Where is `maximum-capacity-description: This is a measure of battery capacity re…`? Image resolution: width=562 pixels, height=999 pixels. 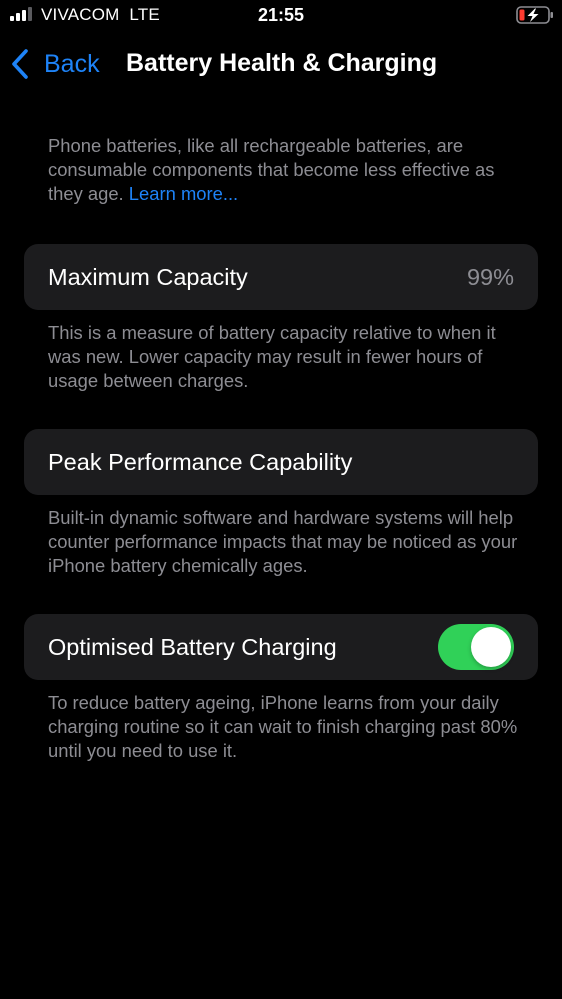
maximum-capacity-description: This is a measure of battery capacity re… is located at coordinates (272, 356).